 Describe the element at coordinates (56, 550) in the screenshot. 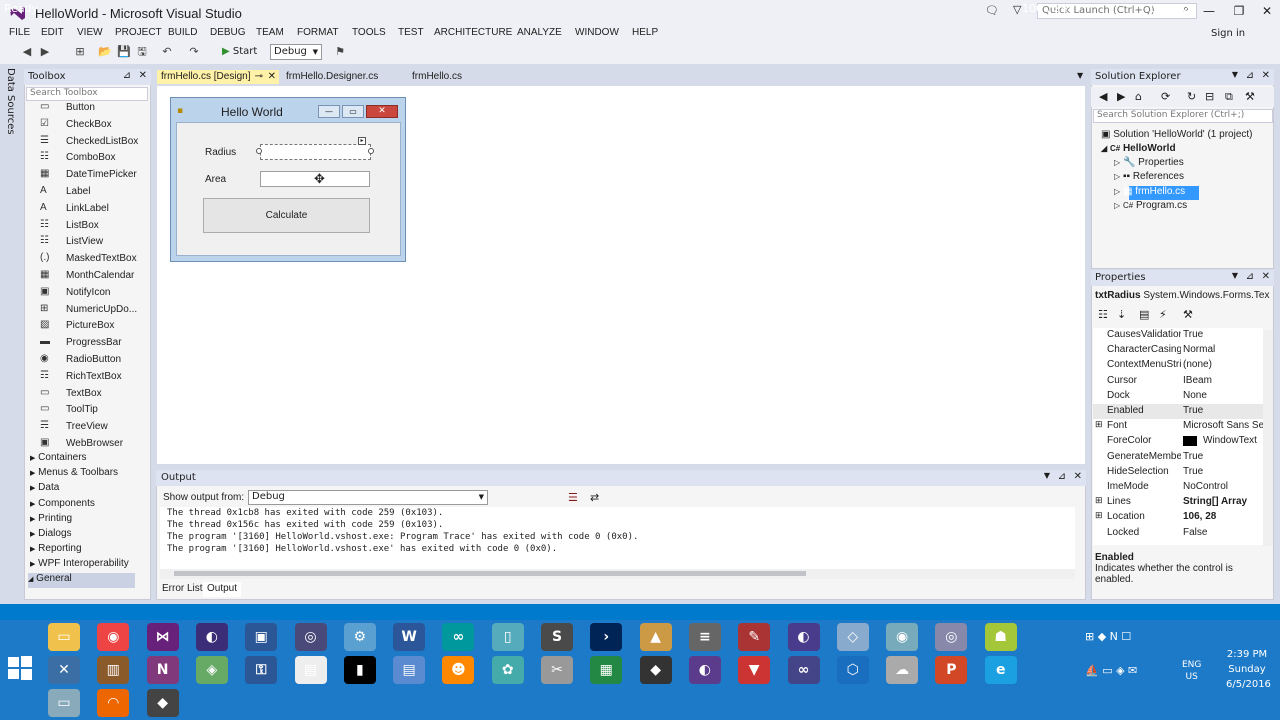

I see `toolbox-category: ▶ Reporting` at that location.